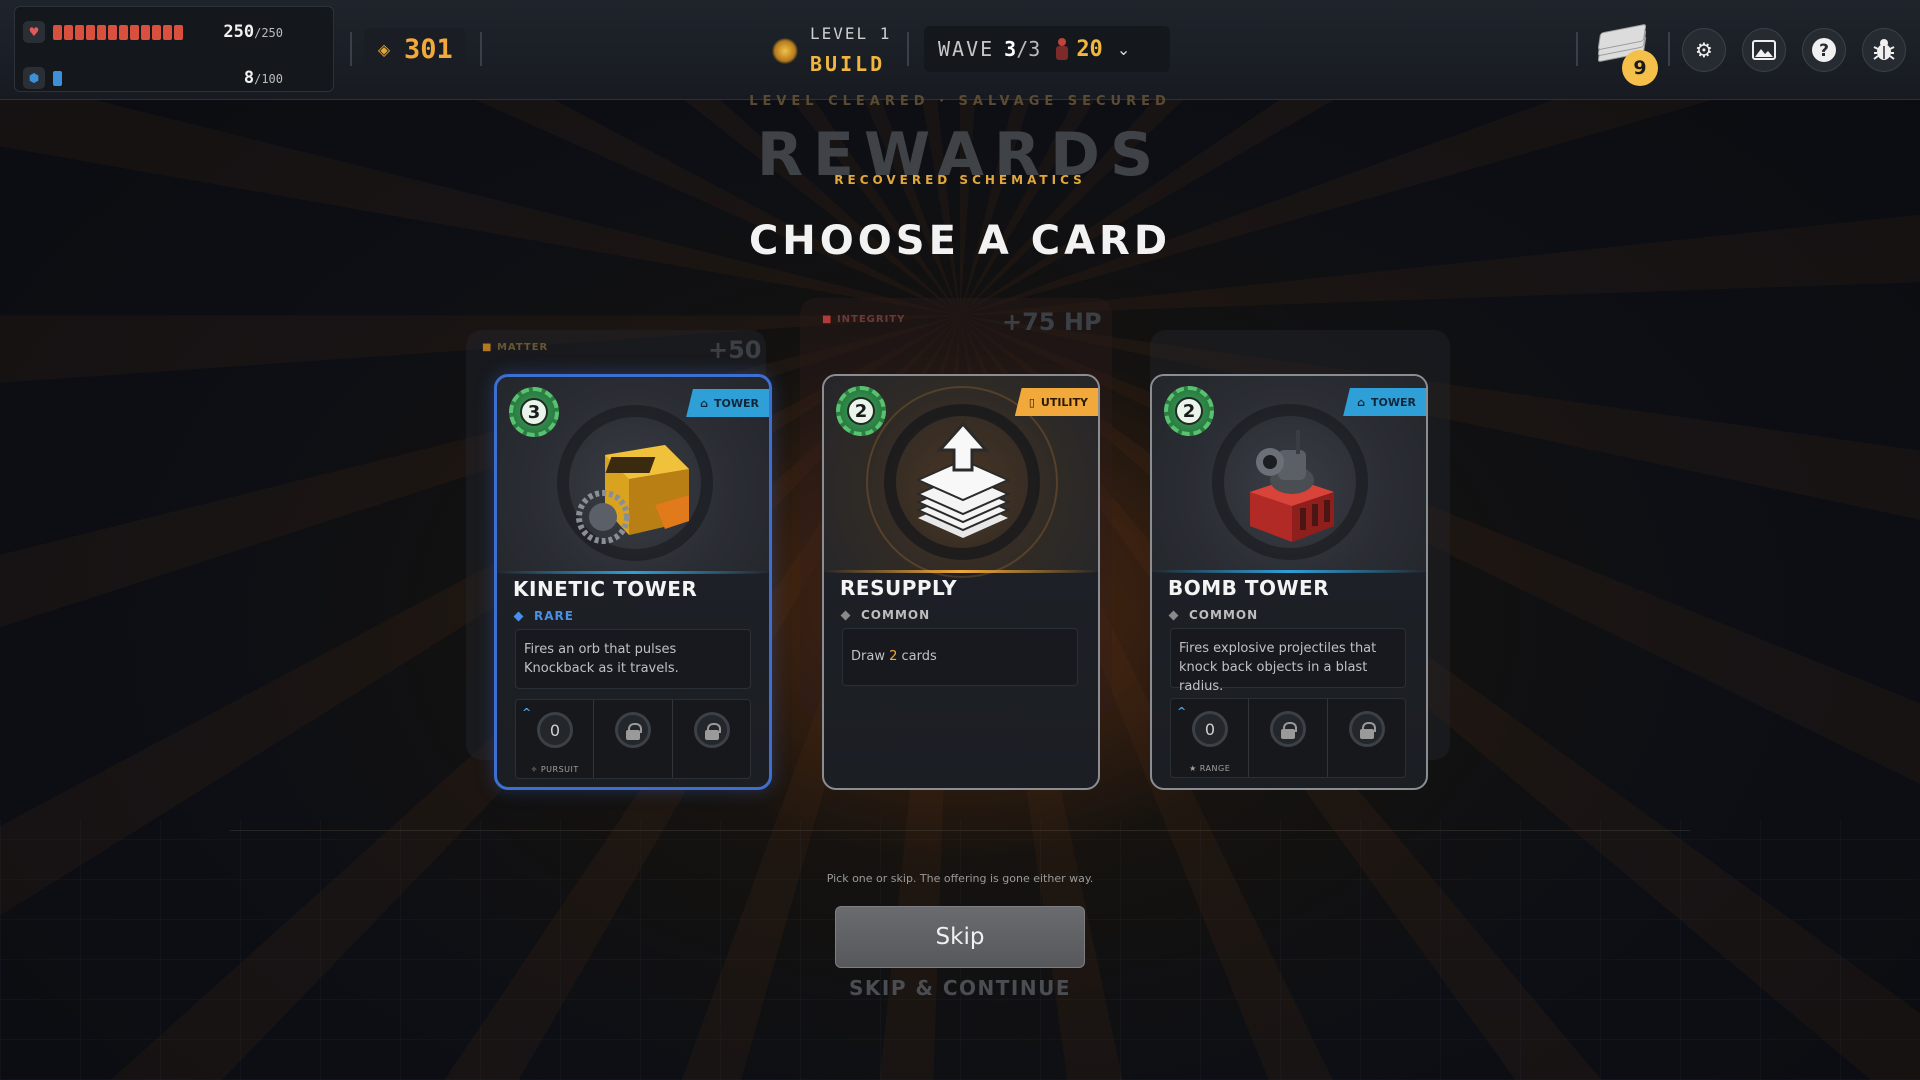  I want to click on matter-counter: ◈ 301, so click(415, 49).